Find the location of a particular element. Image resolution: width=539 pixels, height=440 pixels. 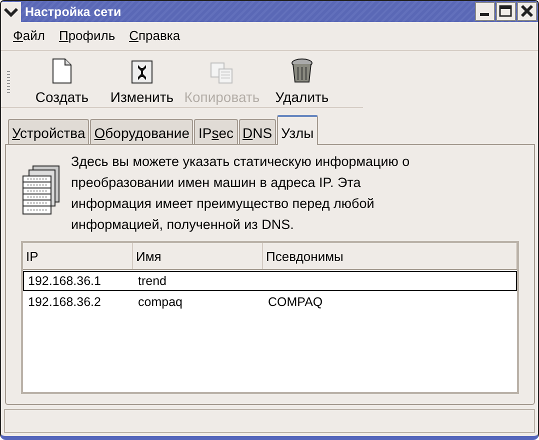

tab: DNS is located at coordinates (257, 131).